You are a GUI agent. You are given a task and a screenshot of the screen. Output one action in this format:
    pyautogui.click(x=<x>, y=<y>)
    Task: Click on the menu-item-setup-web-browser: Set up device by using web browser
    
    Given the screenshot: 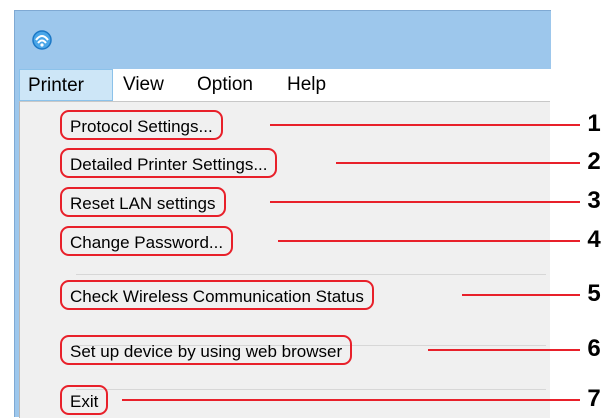 What is the action you would take?
    pyautogui.click(x=206, y=350)
    